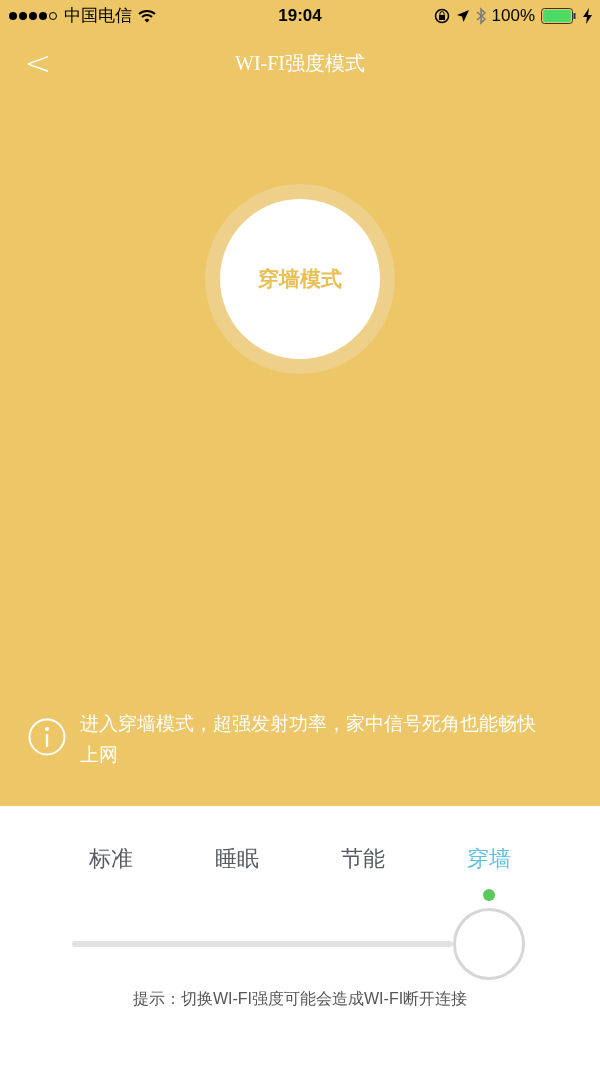 Image resolution: width=600 pixels, height=1067 pixels. I want to click on carrier-name: 中国电信, so click(98, 16).